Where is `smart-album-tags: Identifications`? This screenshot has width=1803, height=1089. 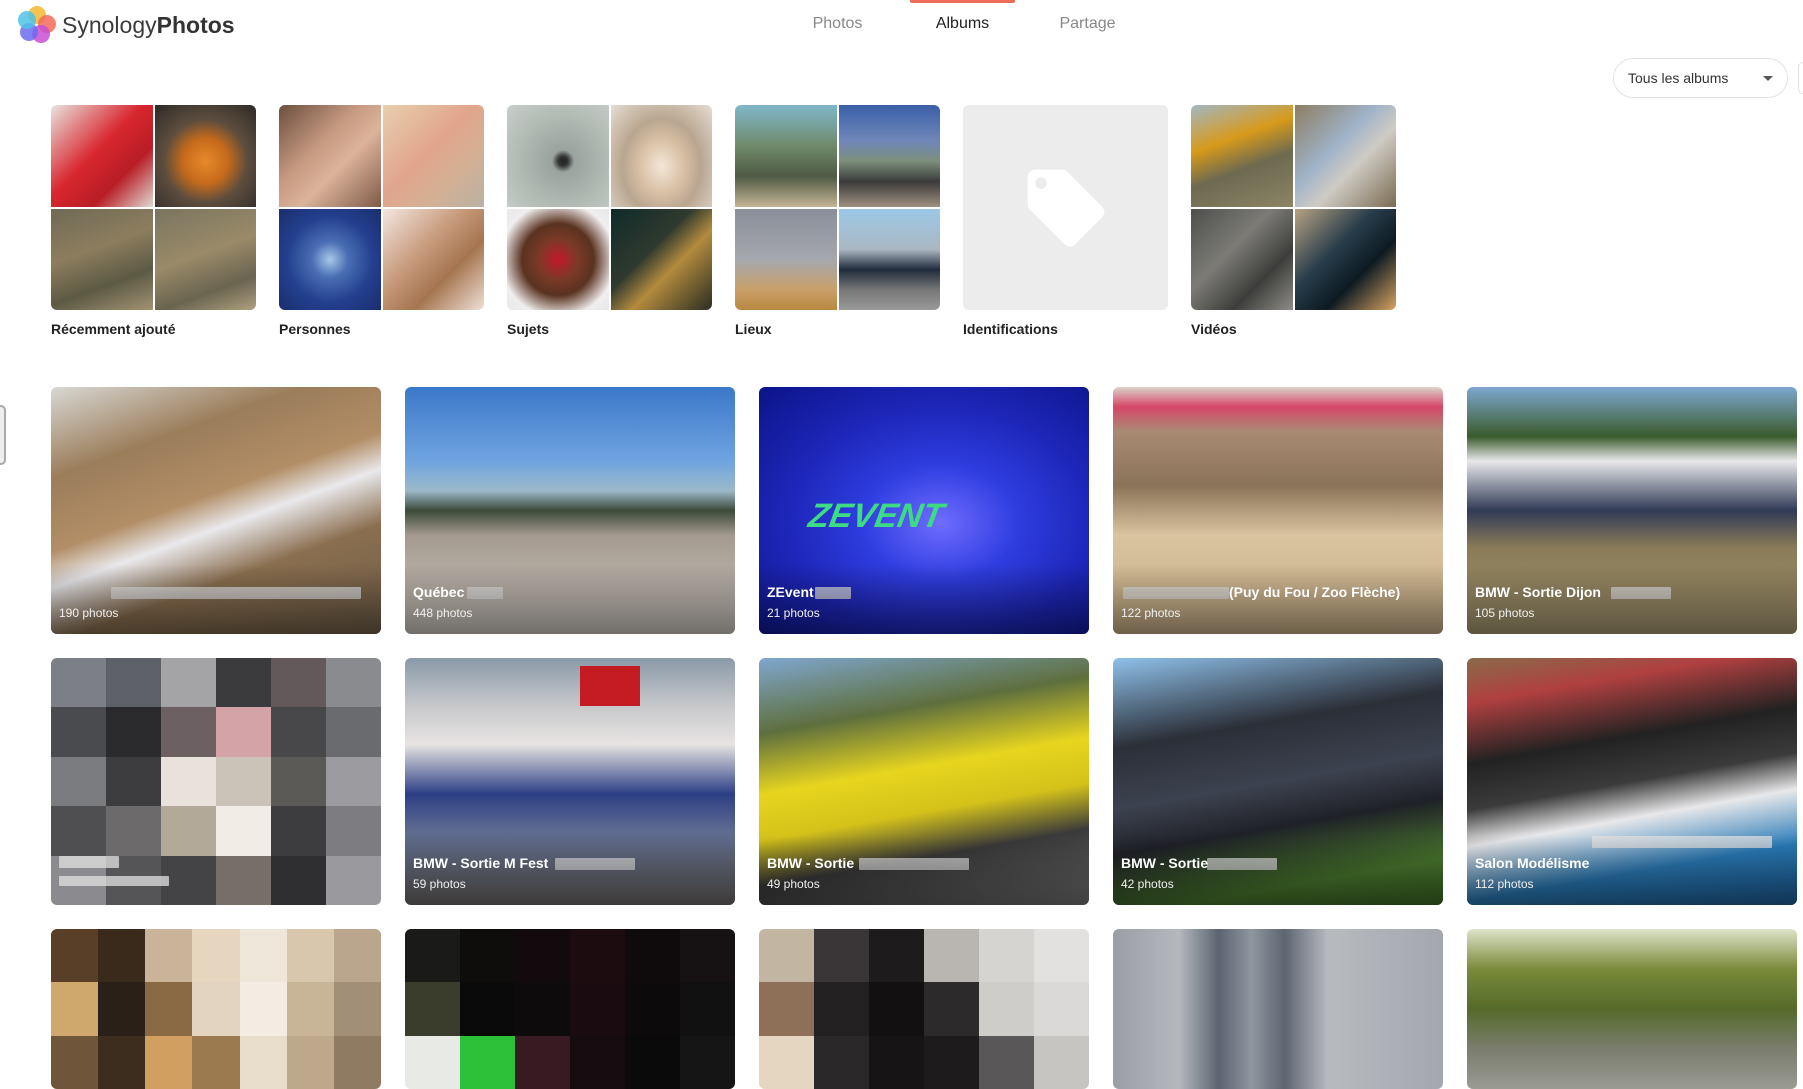
smart-album-tags: Identifications is located at coordinates (1065, 221).